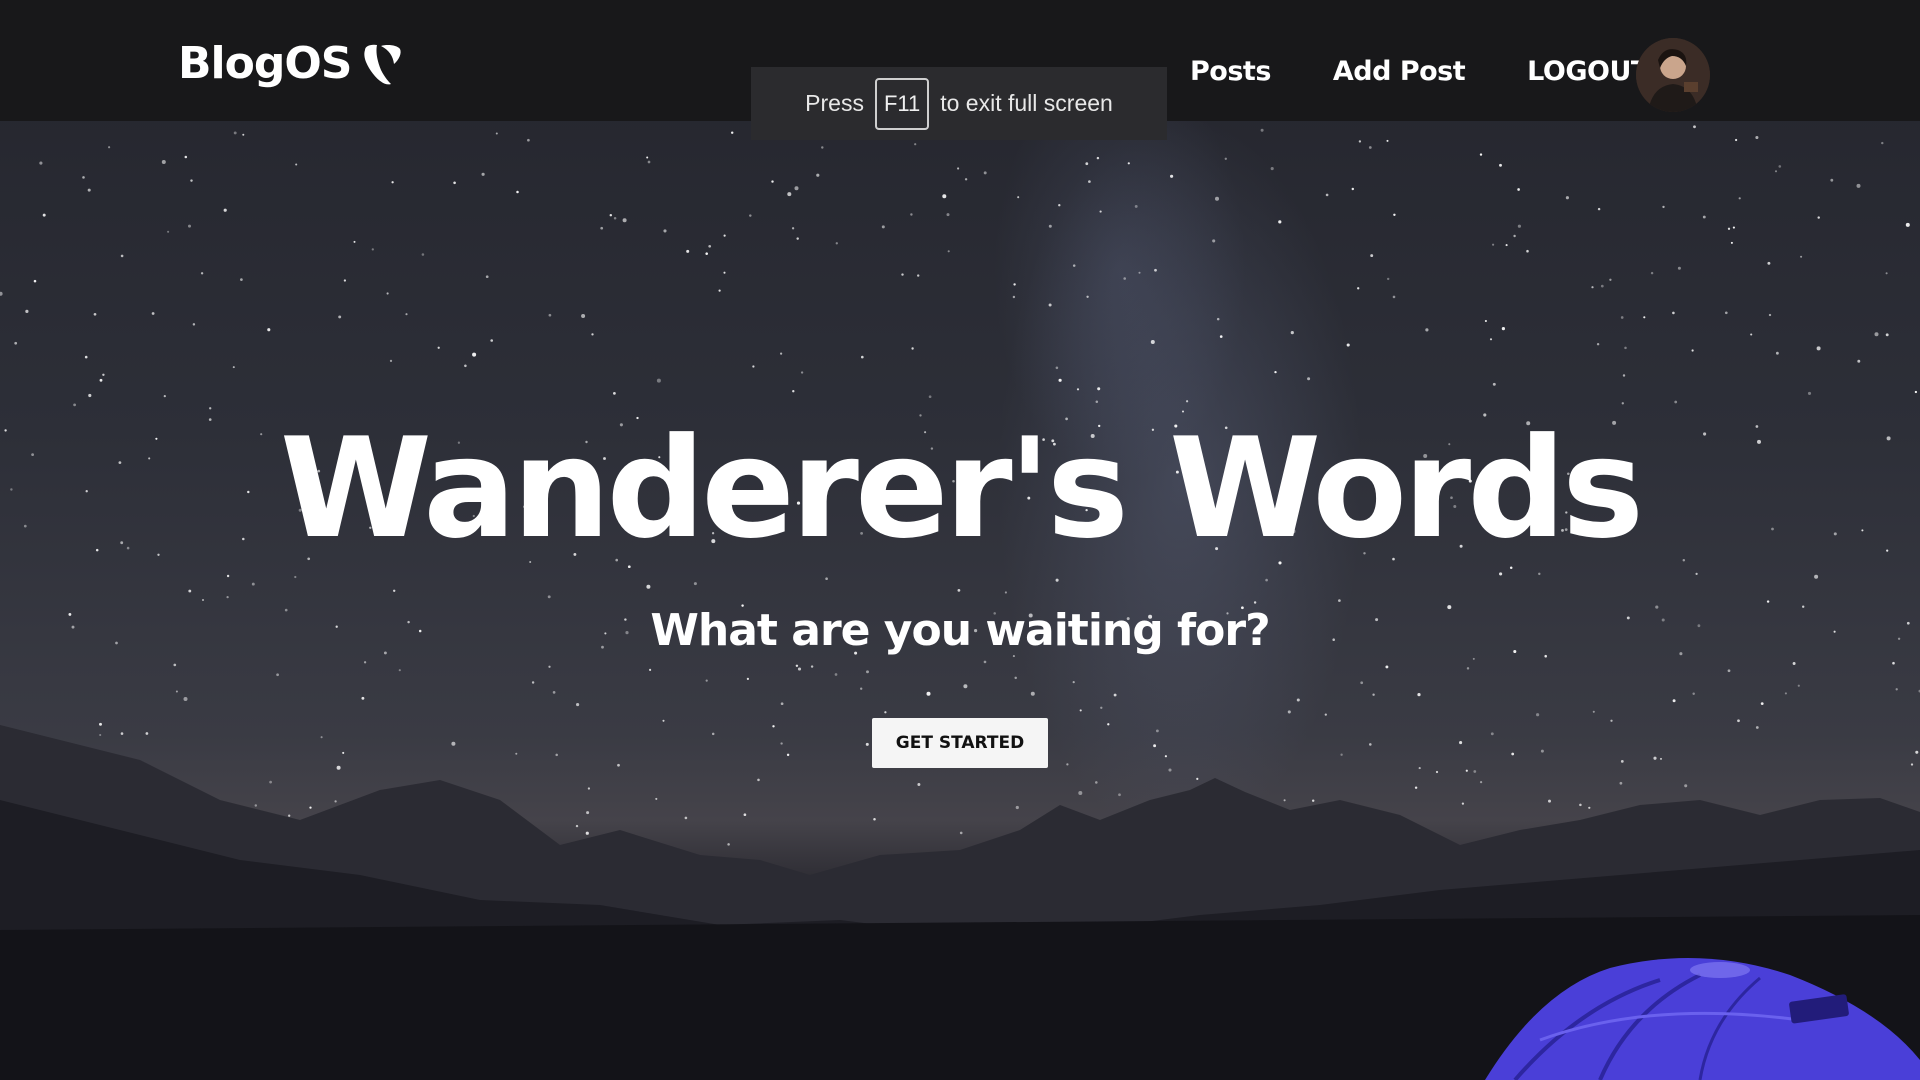 Image resolution: width=1920 pixels, height=1080 pixels. Describe the element at coordinates (902, 103) in the screenshot. I see `f11-key-badge: F11` at that location.